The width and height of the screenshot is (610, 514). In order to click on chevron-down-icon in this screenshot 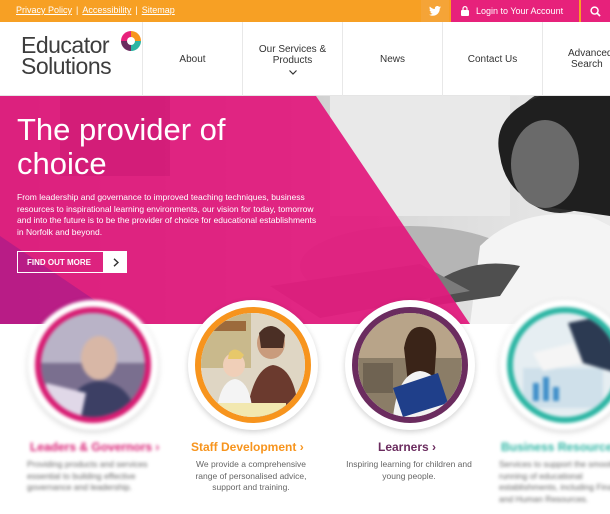, I will do `click(292, 72)`.